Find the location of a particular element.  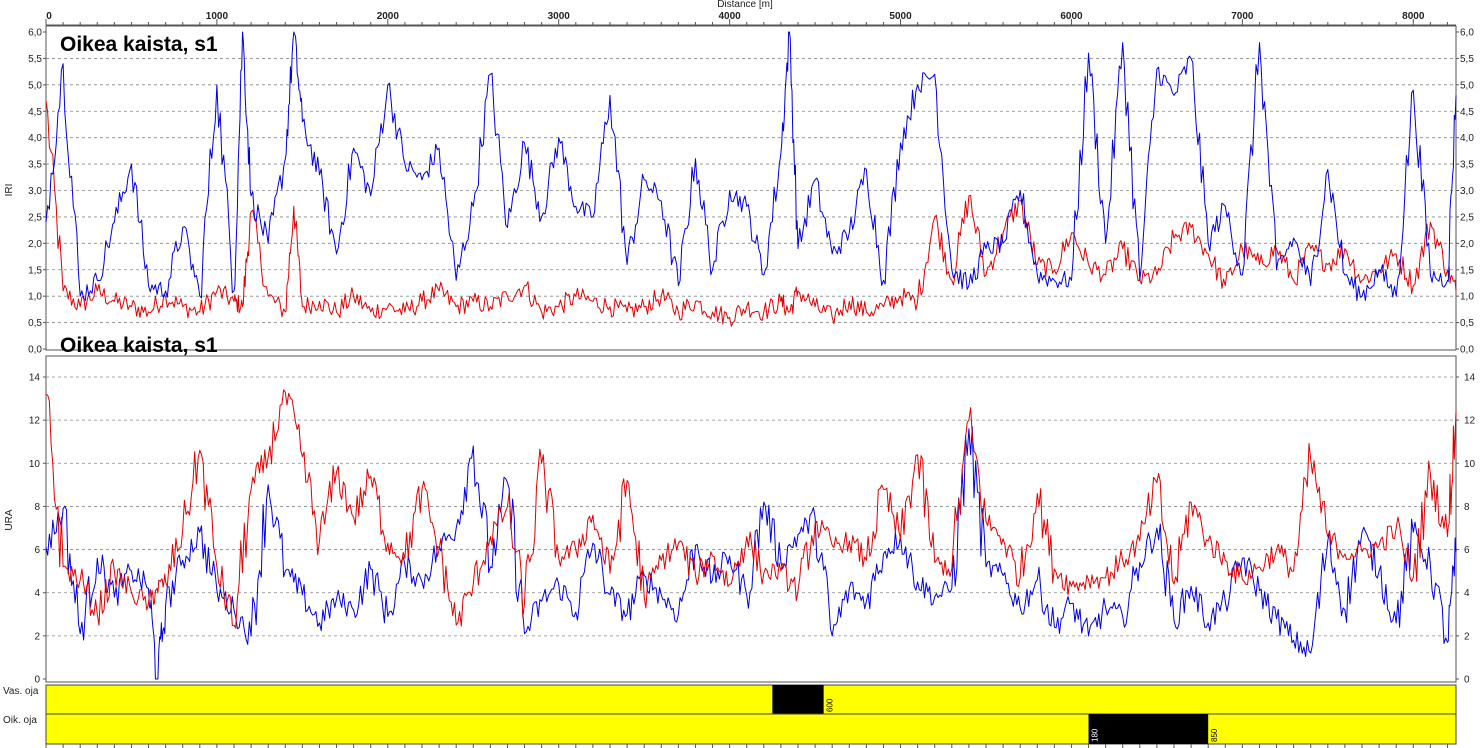

band-segment-start-label: 180 is located at coordinates (1095, 735).